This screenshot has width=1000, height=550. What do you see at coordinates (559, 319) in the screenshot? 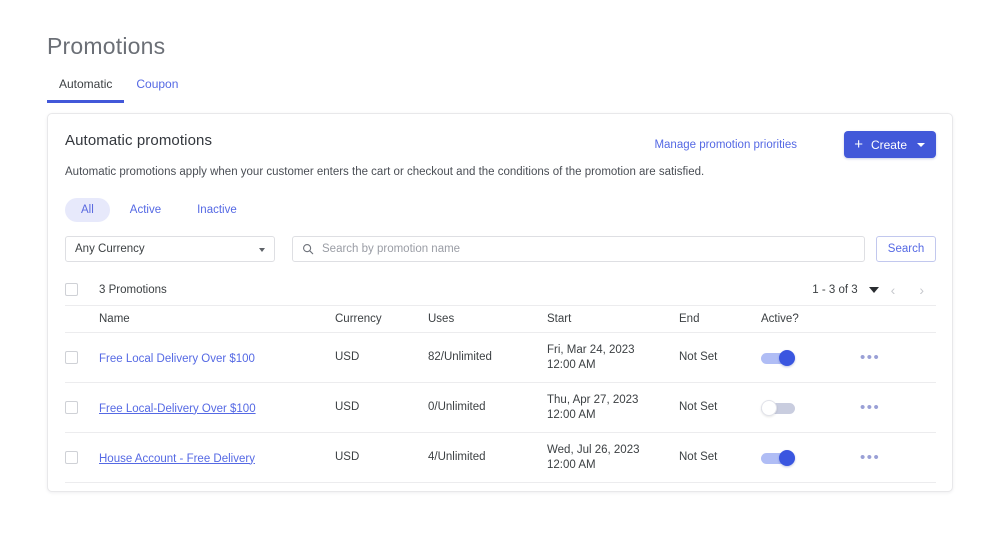
I see `column-header-start: Start` at bounding box center [559, 319].